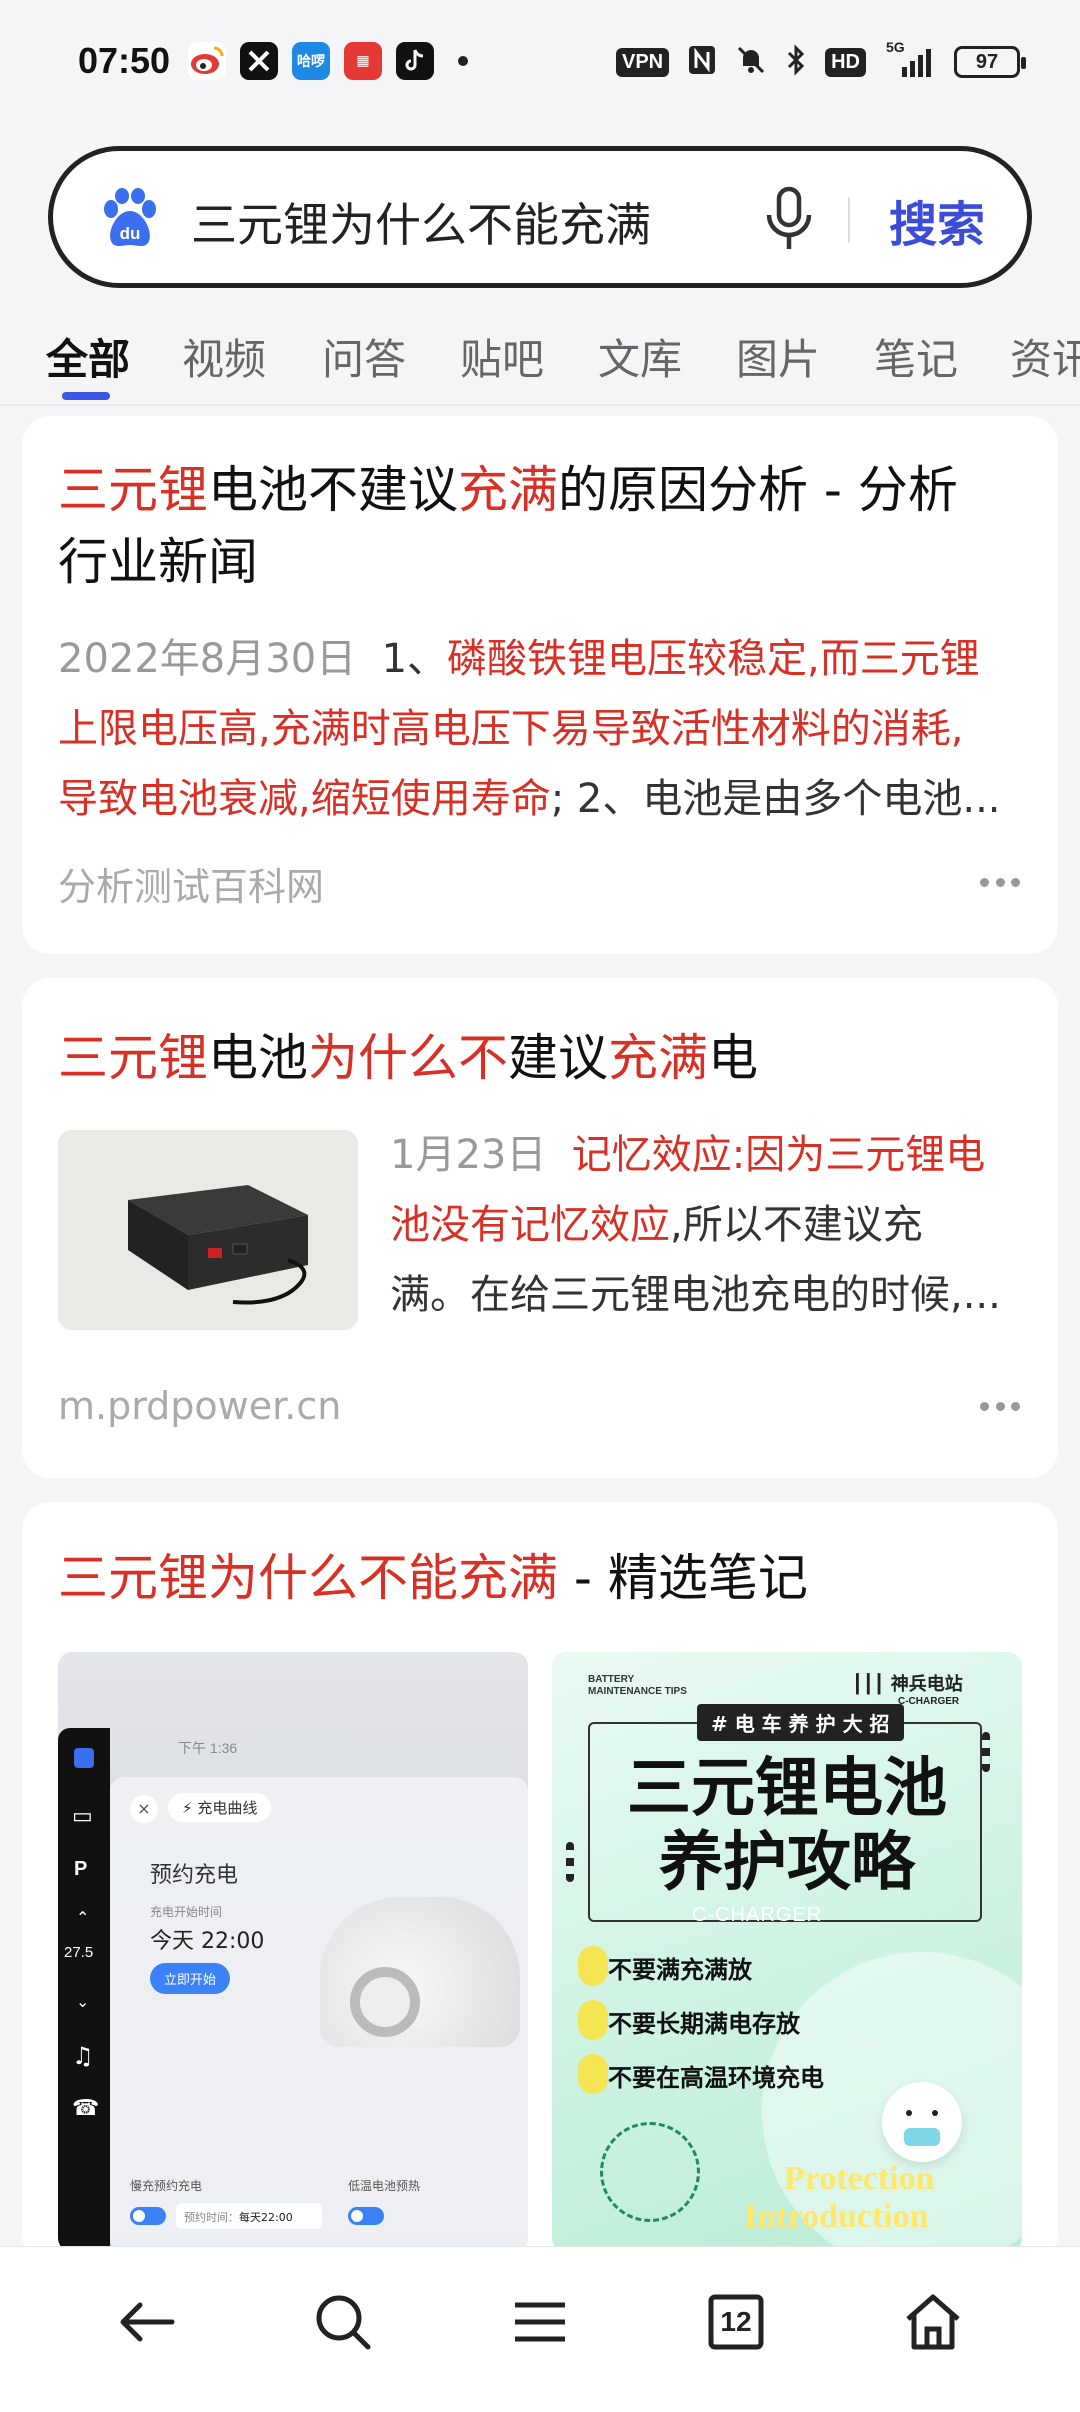  Describe the element at coordinates (540, 405) in the screenshot. I see `tabs-divider` at that location.